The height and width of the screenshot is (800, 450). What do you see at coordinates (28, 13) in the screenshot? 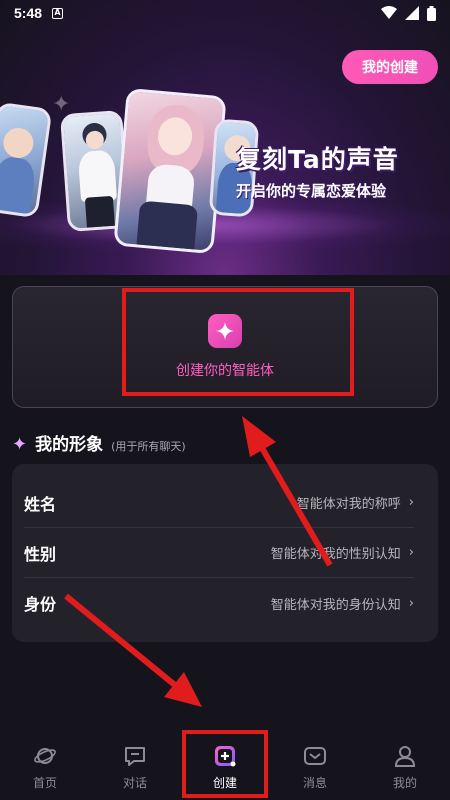
I see `status-time: 5:48` at bounding box center [28, 13].